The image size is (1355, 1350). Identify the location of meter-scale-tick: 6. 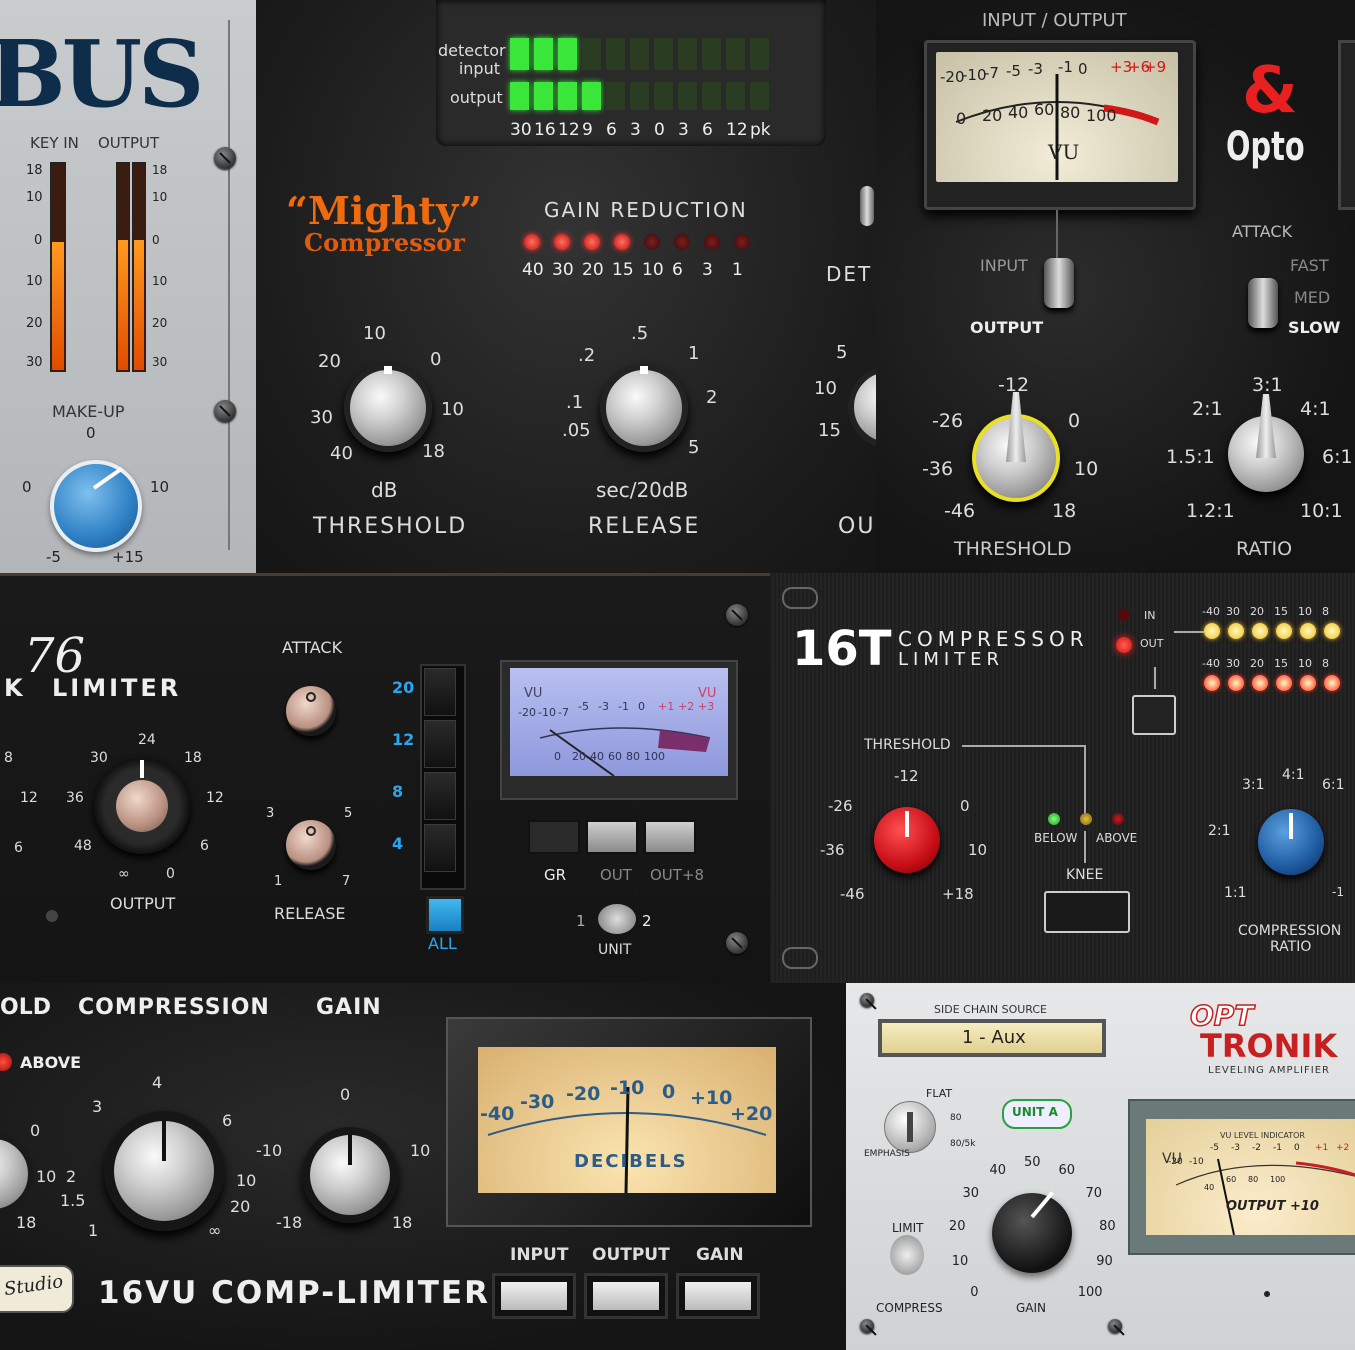
(707, 130).